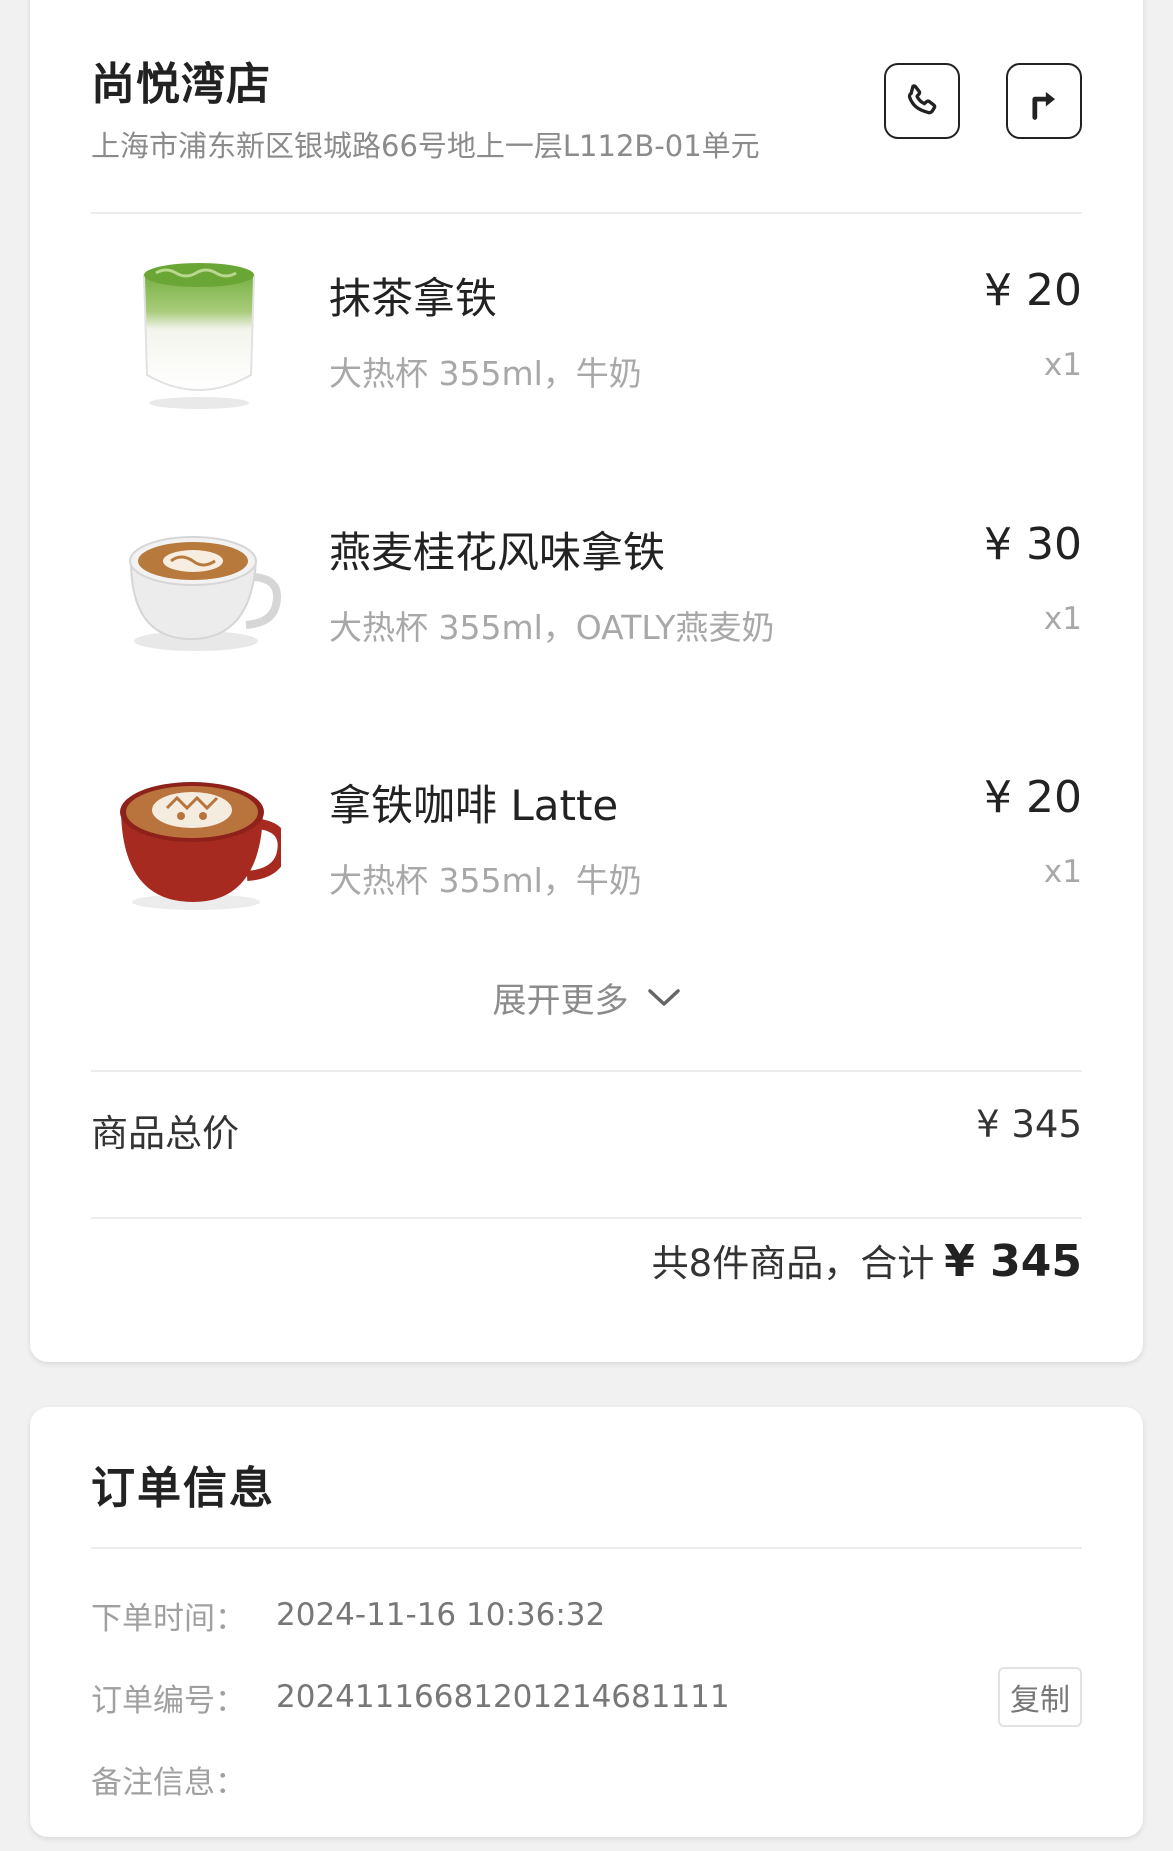  What do you see at coordinates (205, 593) in the screenshot?
I see `osmanthus-oat-latte-image` at bounding box center [205, 593].